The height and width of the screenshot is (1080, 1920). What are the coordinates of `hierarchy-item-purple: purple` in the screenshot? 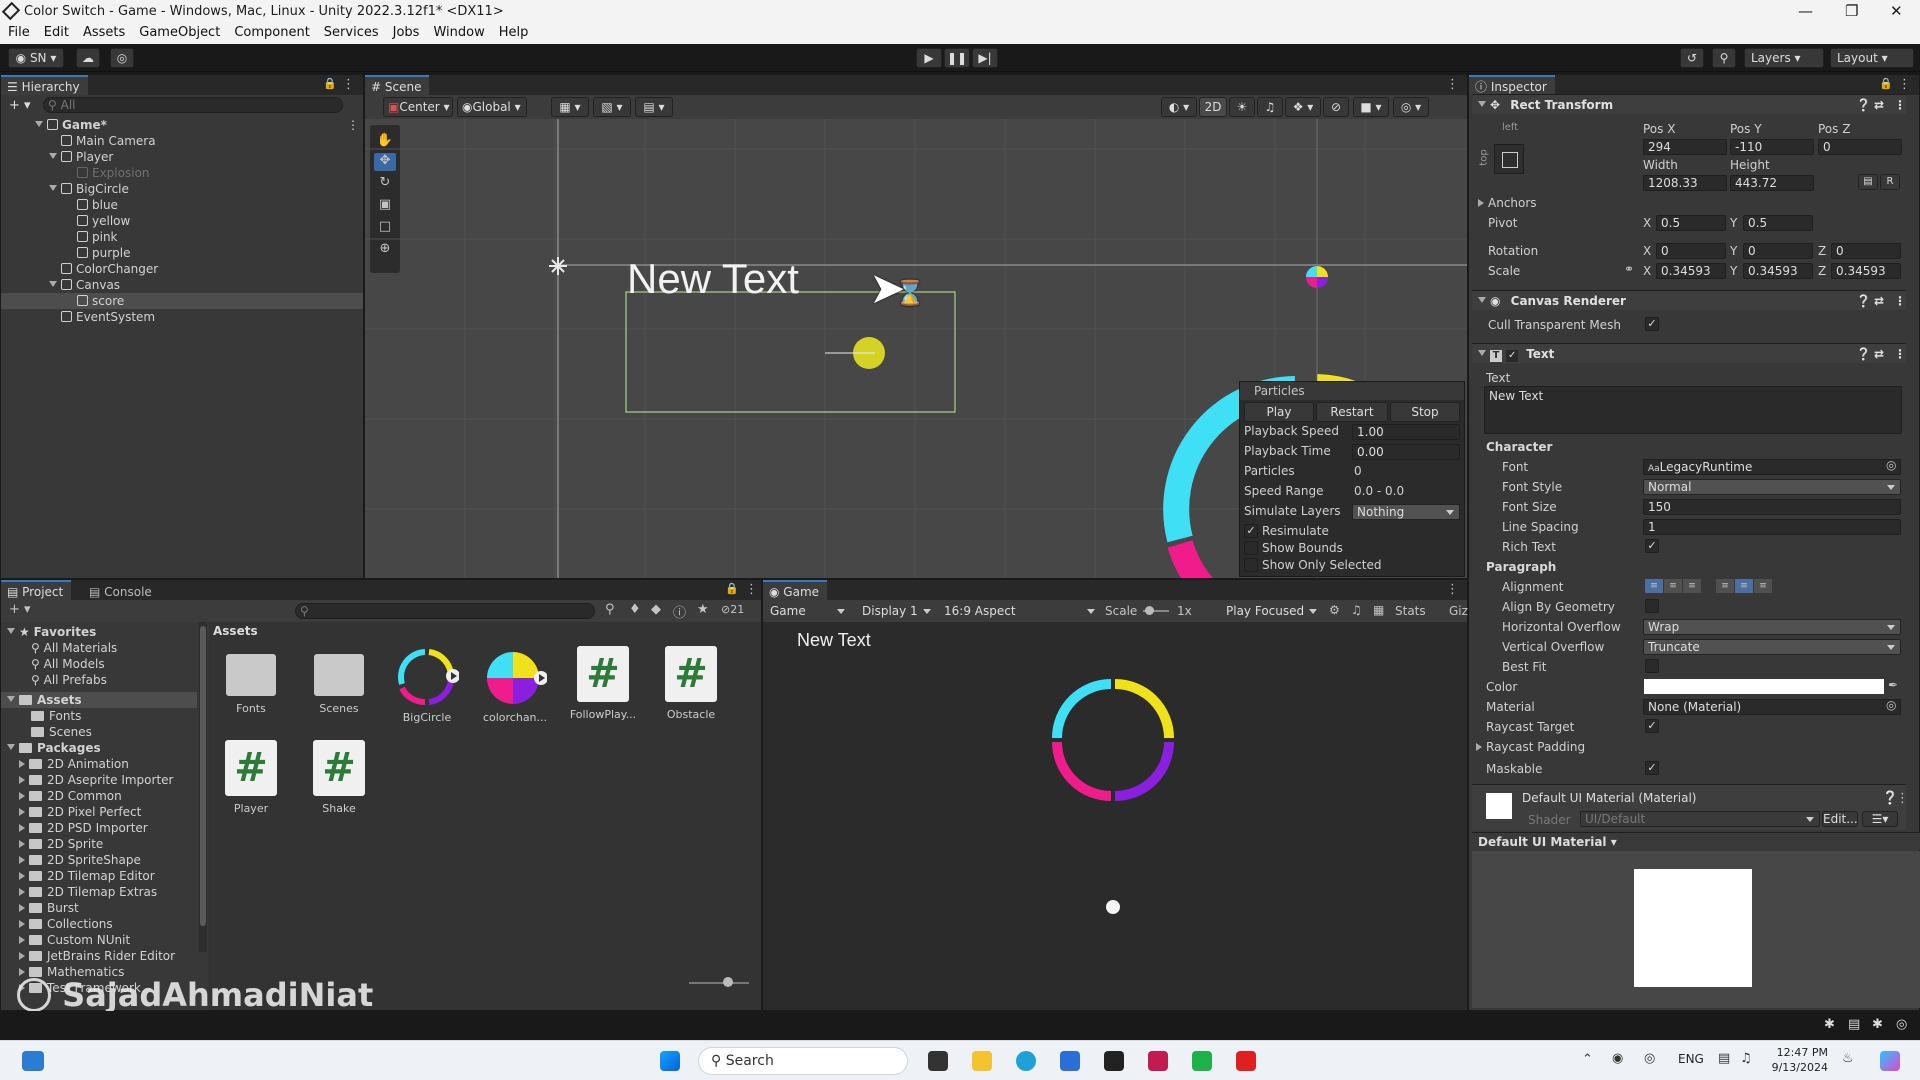 It's located at (104, 253).